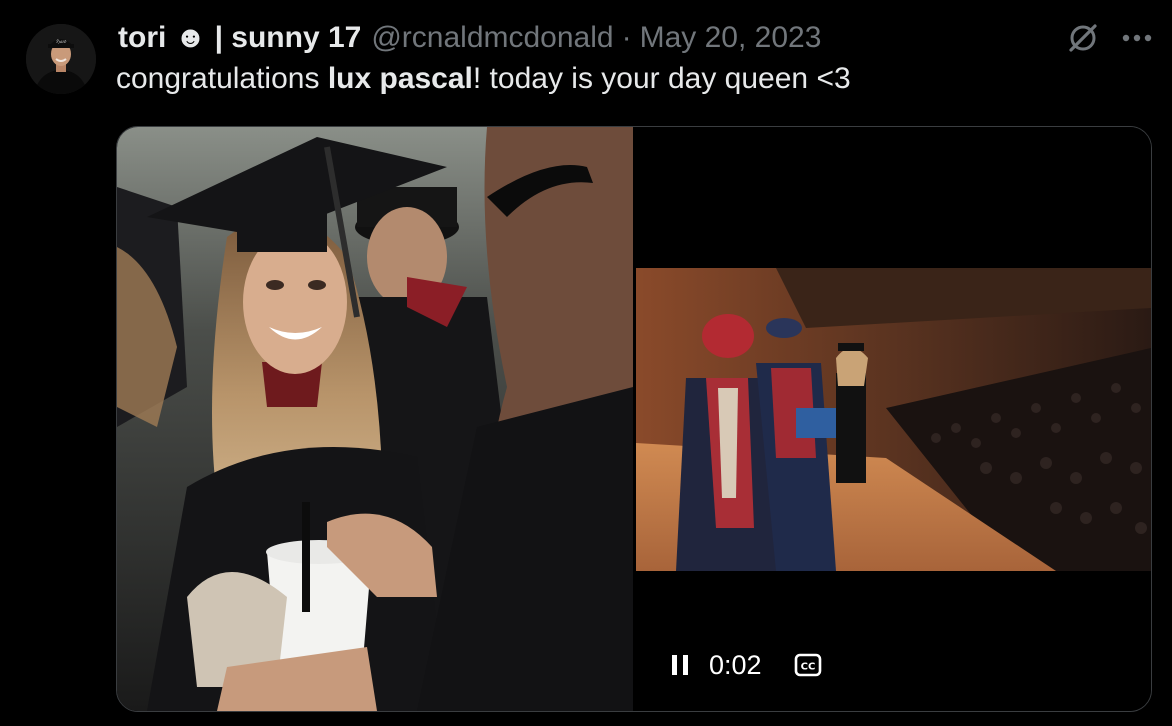 The image size is (1172, 726). What do you see at coordinates (807, 667) in the screenshot?
I see `captions-label: CC` at bounding box center [807, 667].